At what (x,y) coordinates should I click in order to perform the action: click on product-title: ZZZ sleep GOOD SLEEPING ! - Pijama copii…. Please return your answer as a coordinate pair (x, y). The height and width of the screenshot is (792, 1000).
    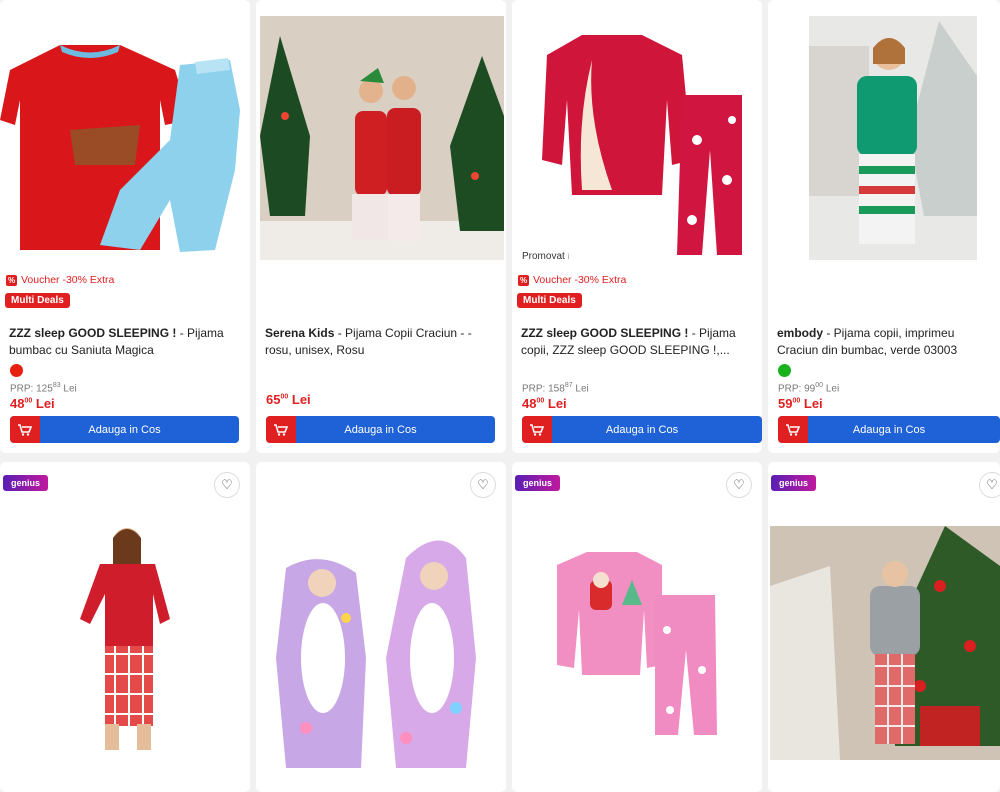
    Looking at the image, I should click on (638, 342).